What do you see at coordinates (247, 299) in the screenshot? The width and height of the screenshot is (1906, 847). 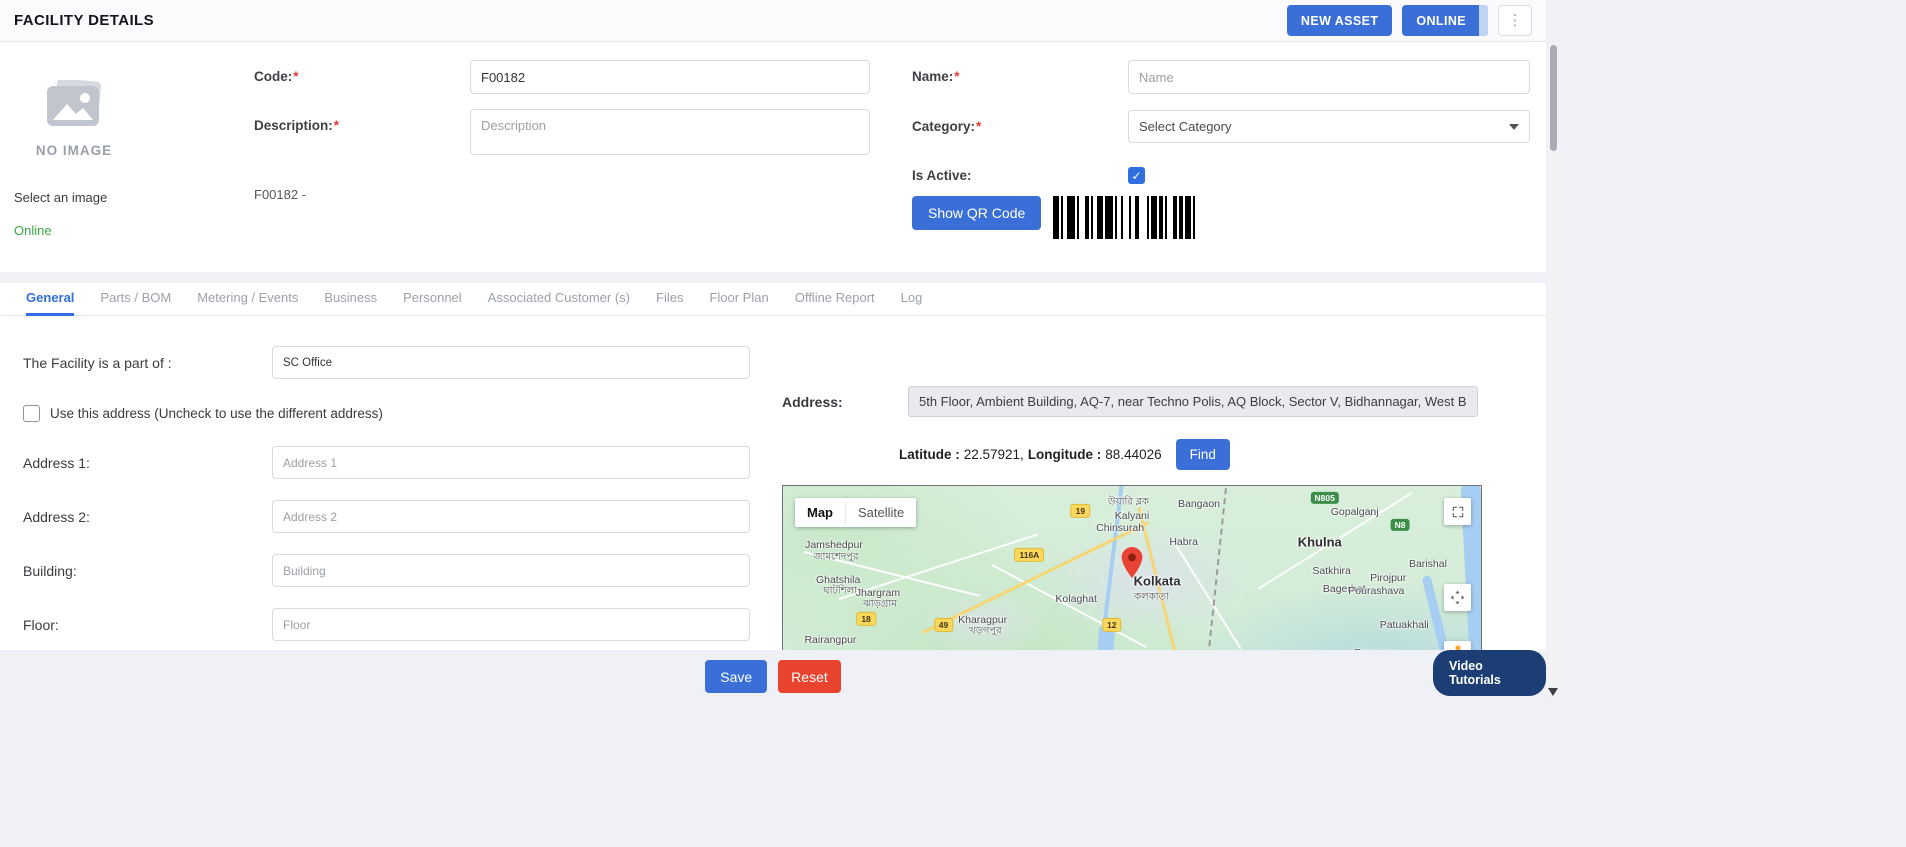 I see `tab-metering-events: Metering / Events` at bounding box center [247, 299].